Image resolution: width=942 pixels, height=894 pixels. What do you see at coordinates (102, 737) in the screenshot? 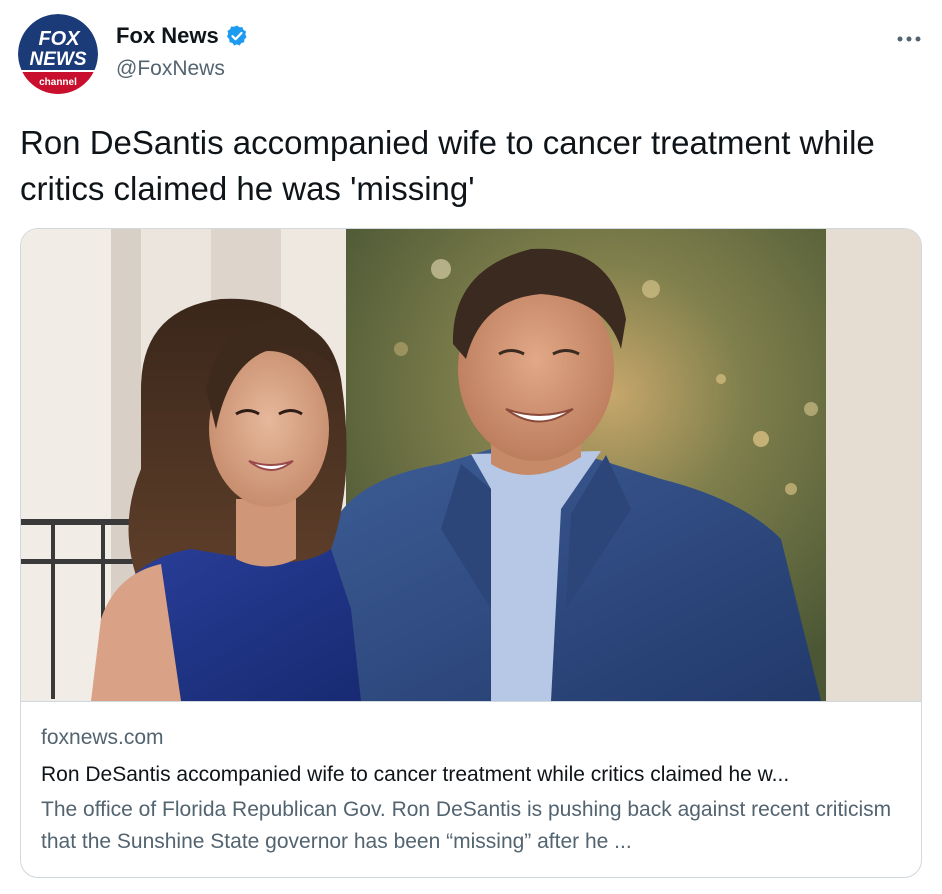
I see `card-domain: foxnews.com` at bounding box center [102, 737].